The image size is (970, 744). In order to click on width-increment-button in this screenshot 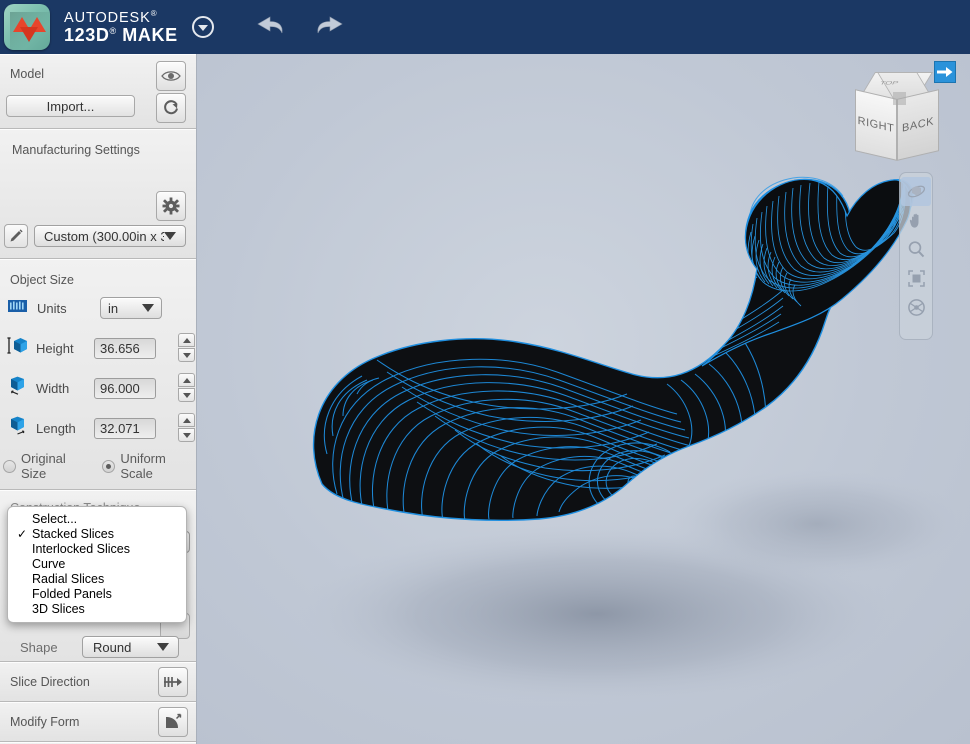, I will do `click(186, 380)`.